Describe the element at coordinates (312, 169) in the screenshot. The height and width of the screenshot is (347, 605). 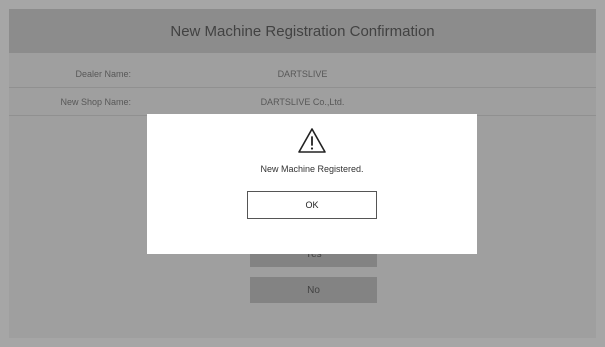
I see `dialog-message: New Machine Registered.` at that location.